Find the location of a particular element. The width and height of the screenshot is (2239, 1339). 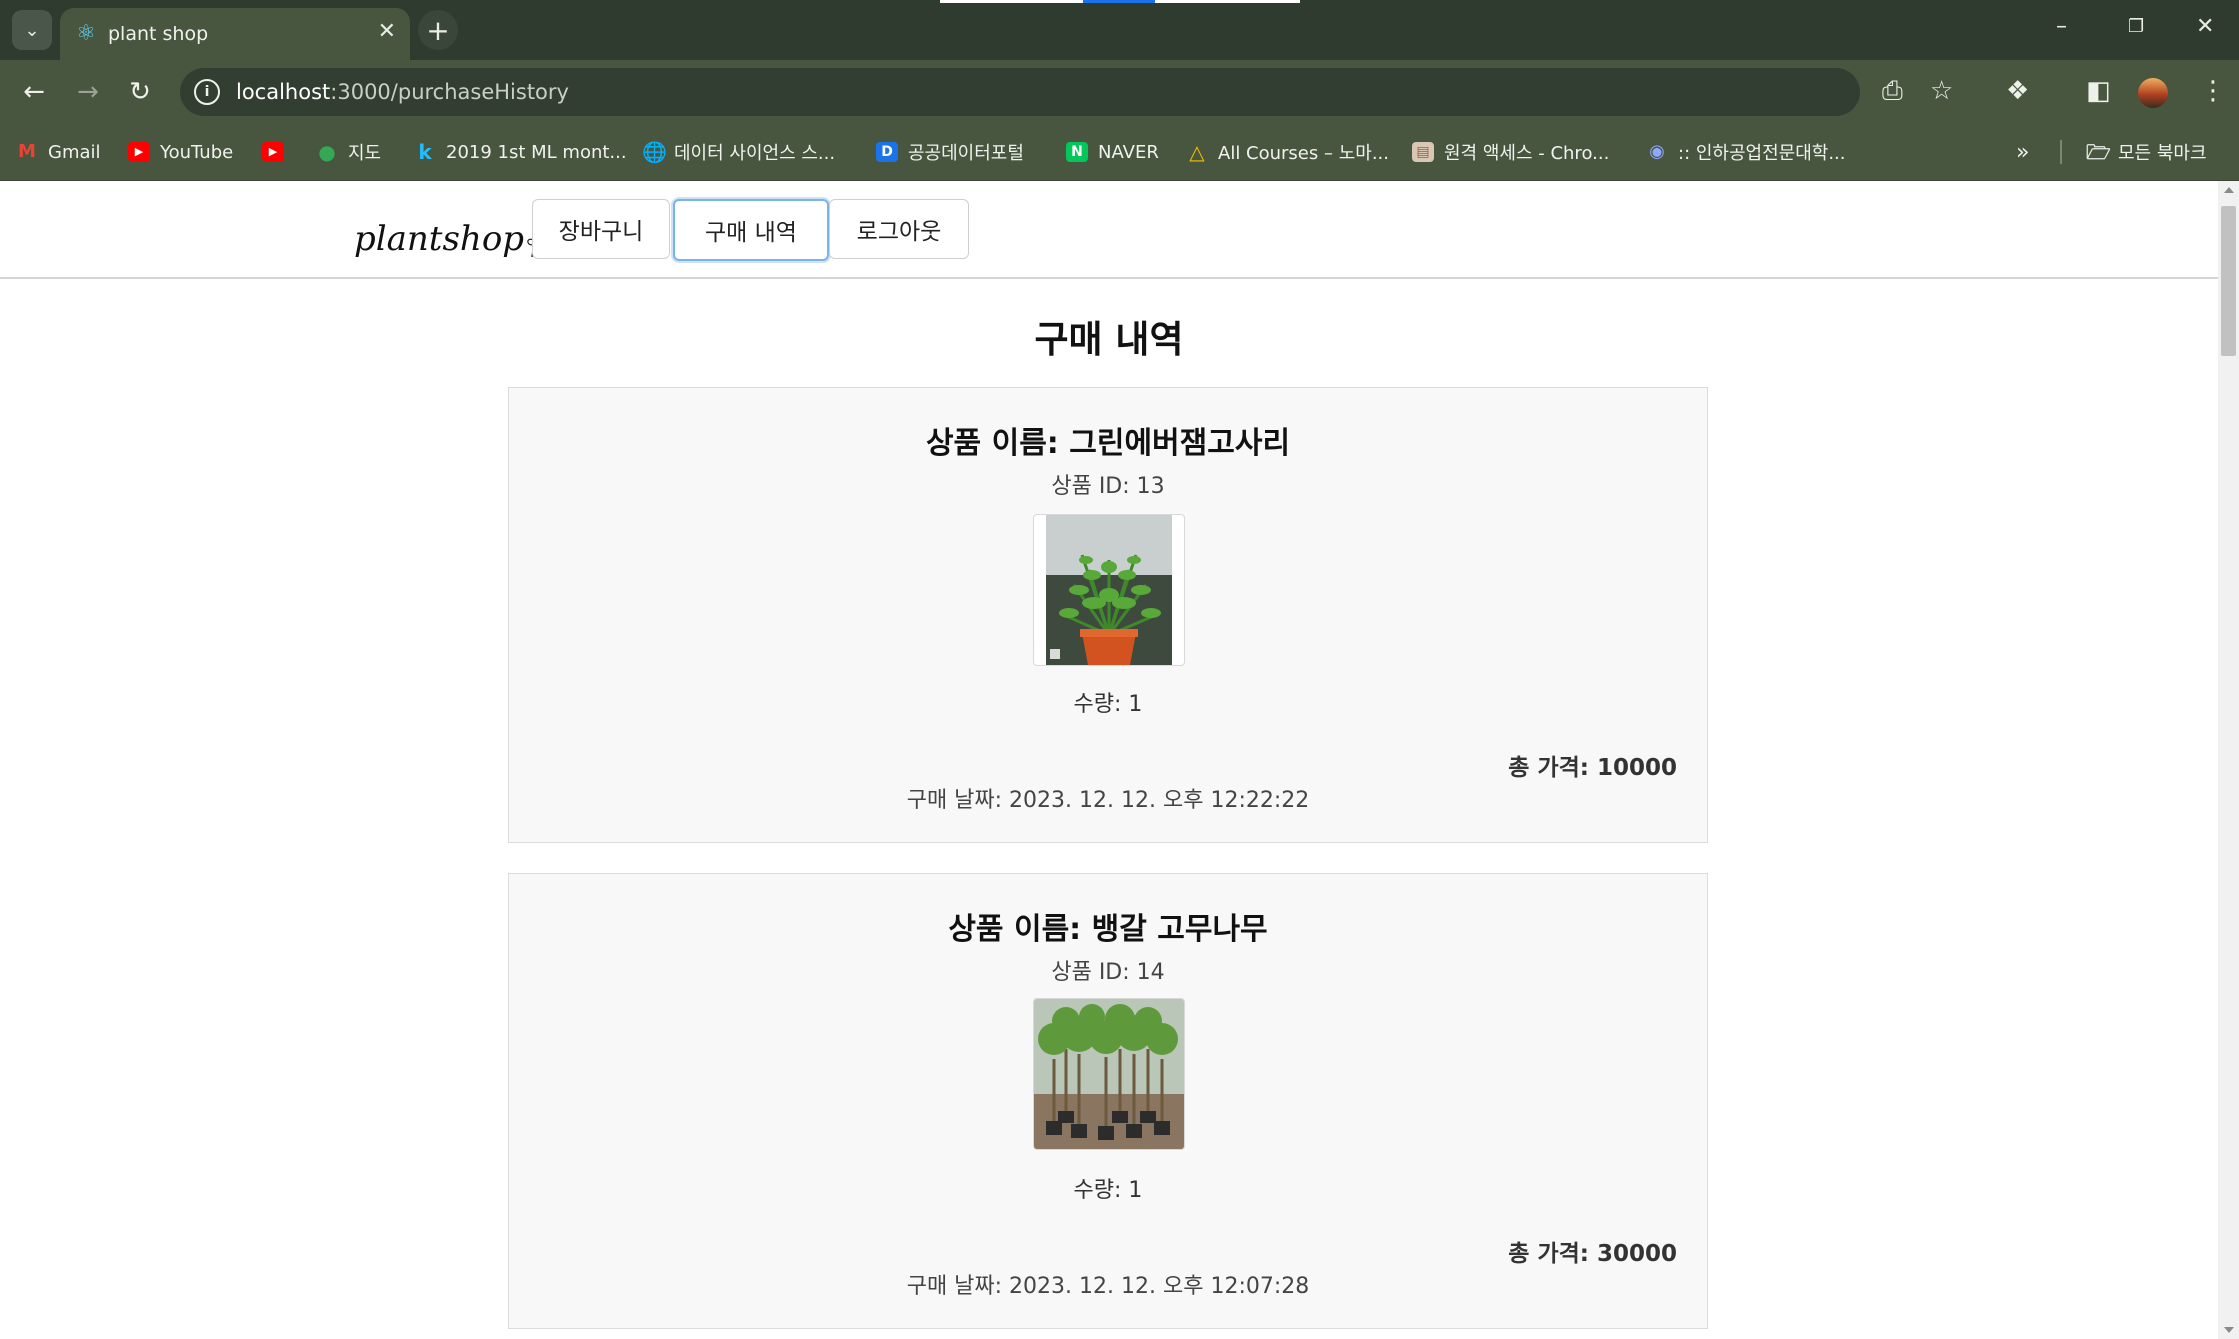

maps-icon: ● is located at coordinates (327, 152).